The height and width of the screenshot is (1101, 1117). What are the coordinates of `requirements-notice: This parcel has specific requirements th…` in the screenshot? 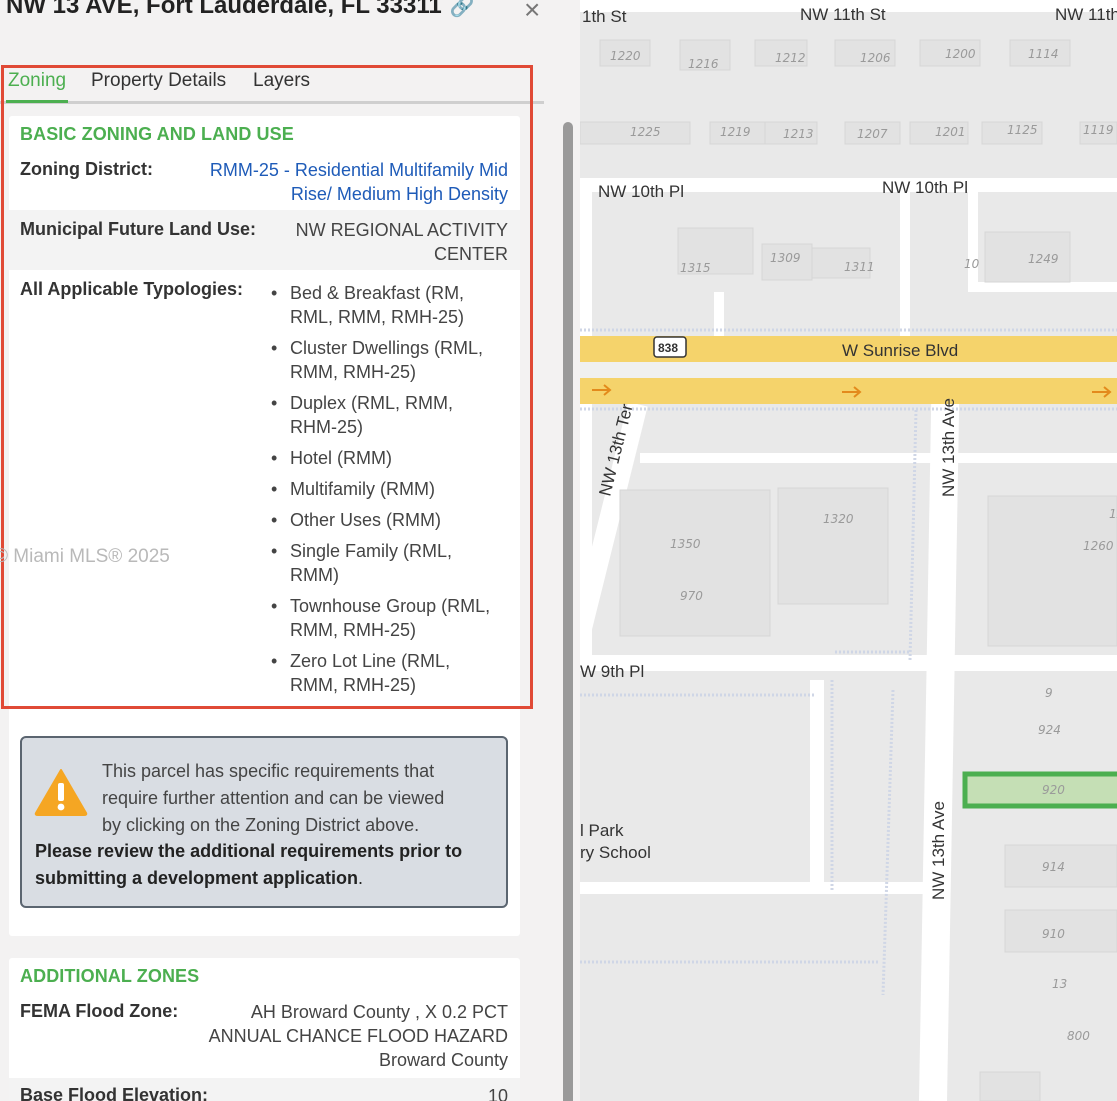 It's located at (264, 822).